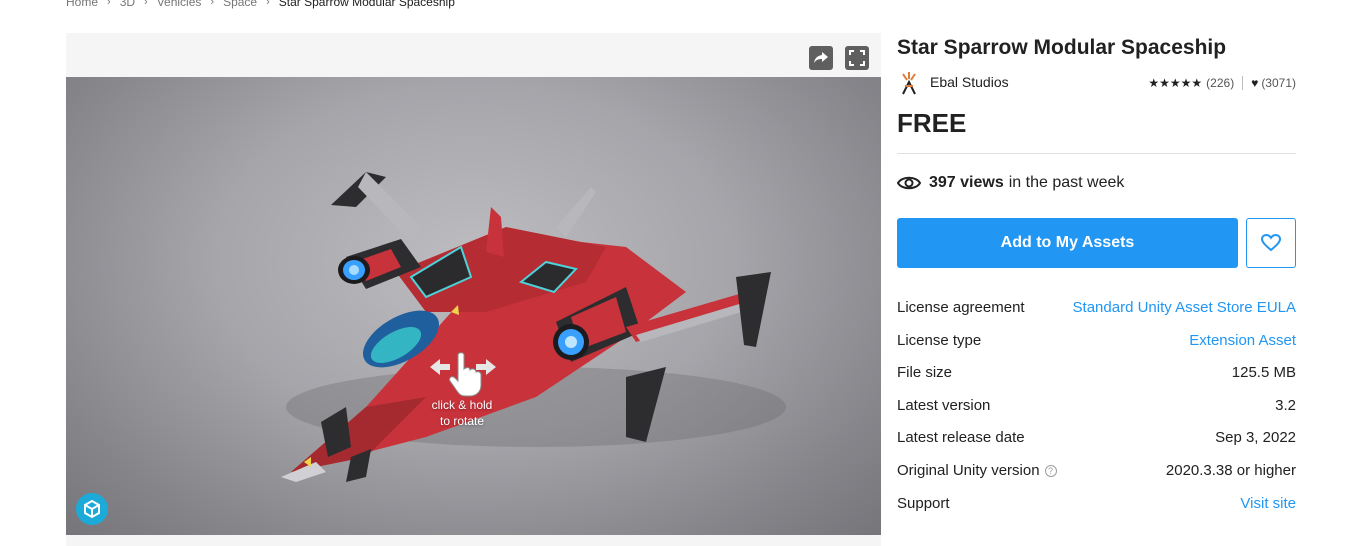  I want to click on detail-label-with-help: Original Unity version?, so click(977, 470).